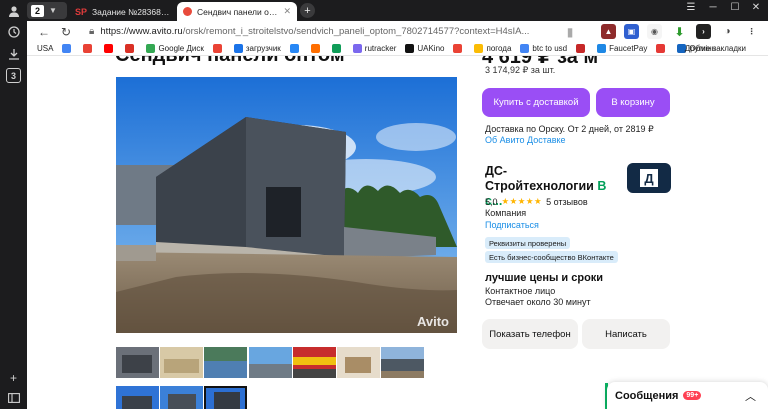 This screenshot has width=768, height=409. I want to click on bookmark-label: FaucetPay, so click(628, 48).